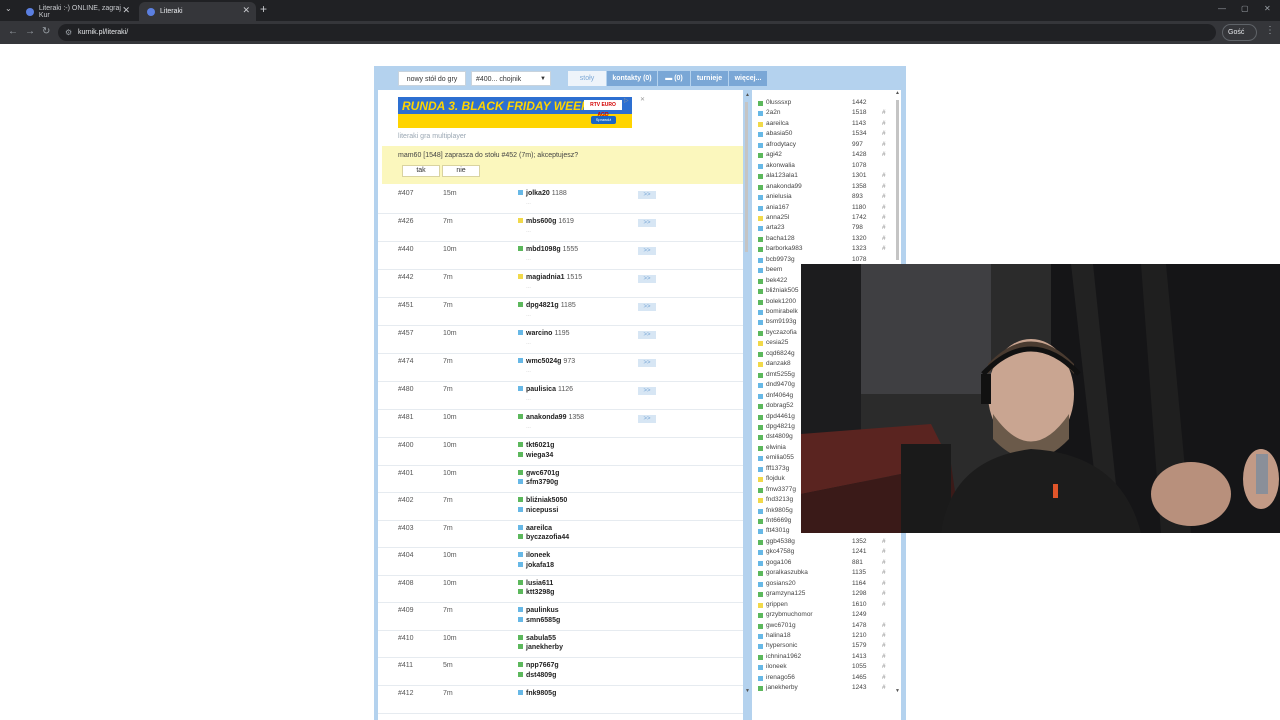  What do you see at coordinates (826, 689) in the screenshot?
I see `user-list-item: janekherby 1243 #` at bounding box center [826, 689].